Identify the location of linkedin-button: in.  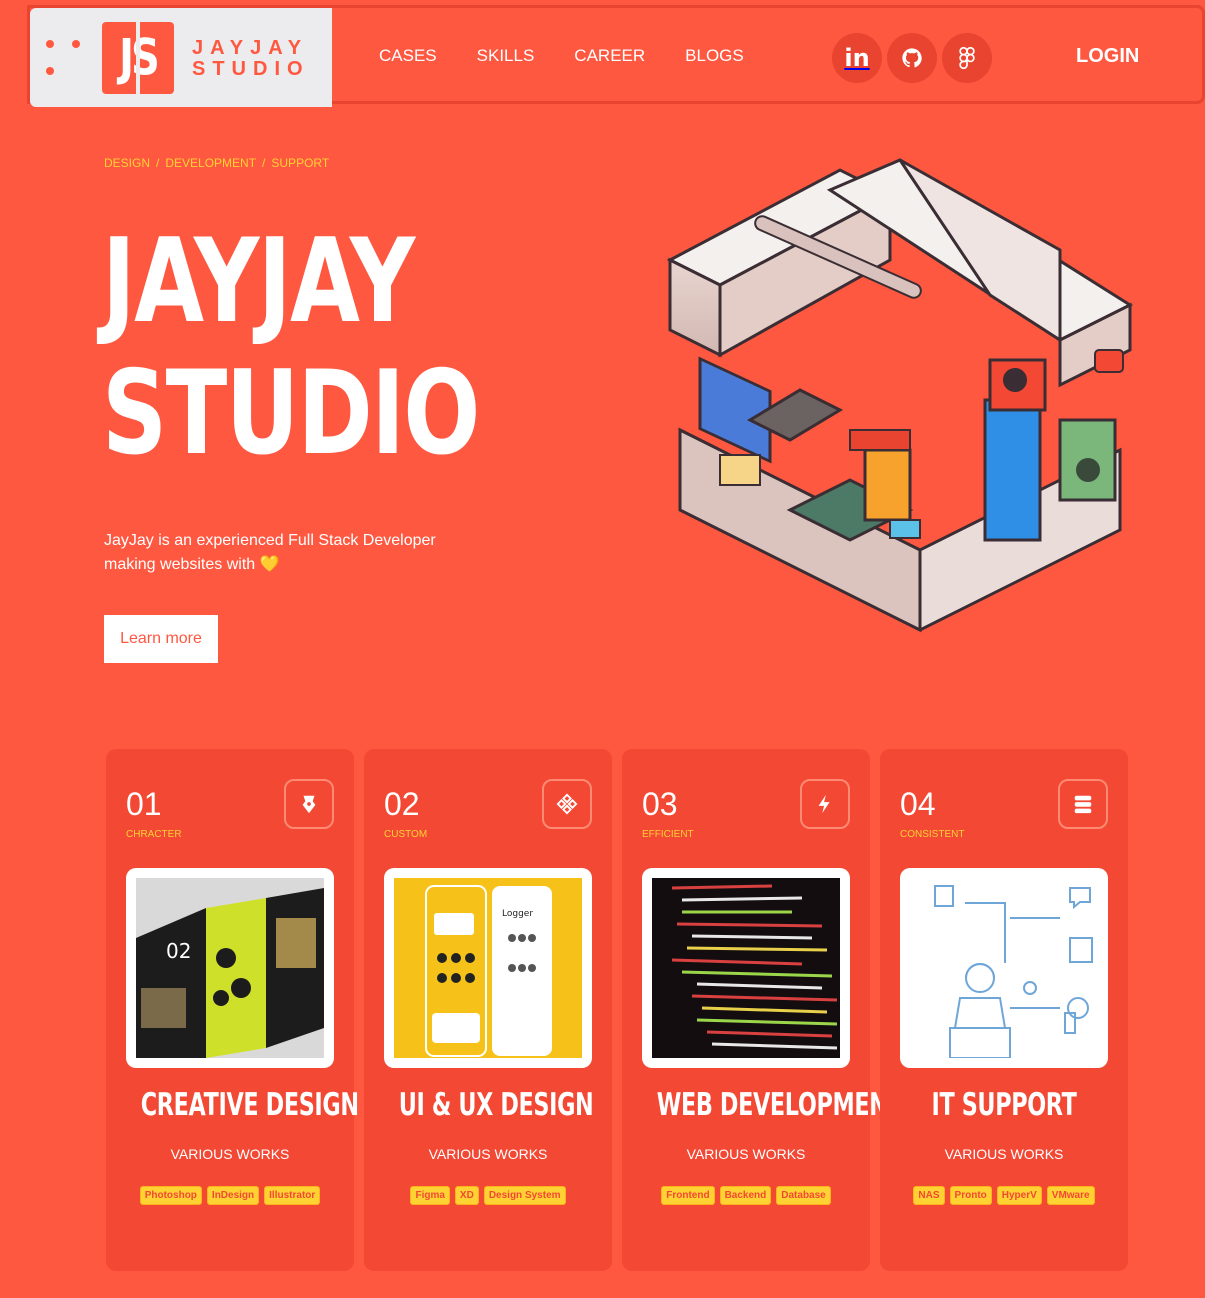
(857, 58).